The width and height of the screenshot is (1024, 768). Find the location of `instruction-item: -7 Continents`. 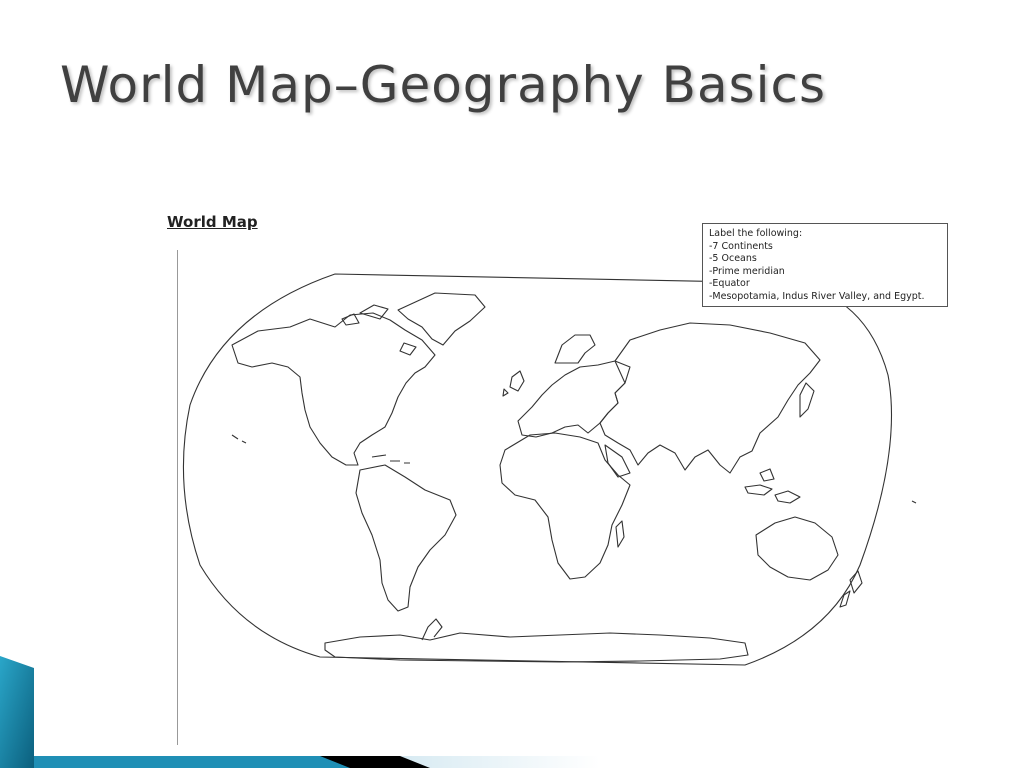

instruction-item: -7 Continents is located at coordinates (741, 246).